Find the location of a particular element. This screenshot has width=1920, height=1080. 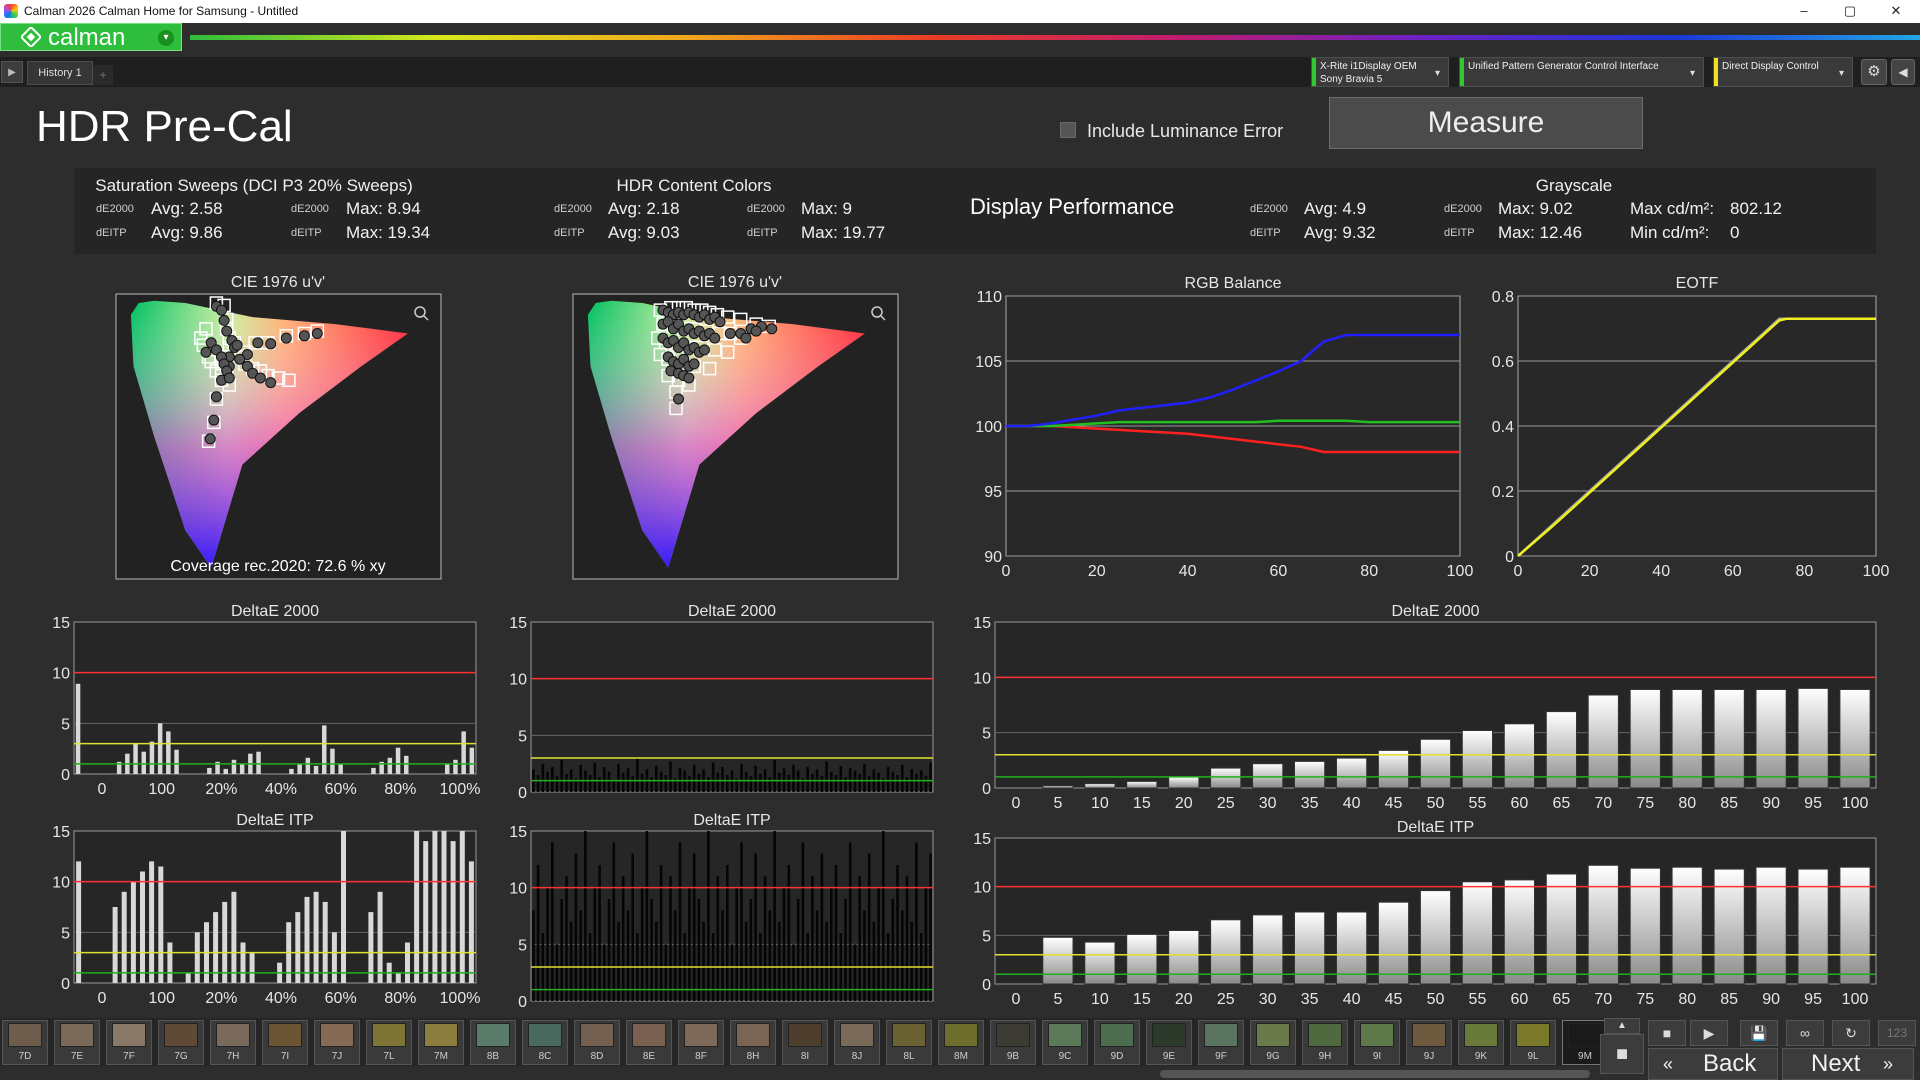

patch-swatch-9b: 9B is located at coordinates (1013, 1042).